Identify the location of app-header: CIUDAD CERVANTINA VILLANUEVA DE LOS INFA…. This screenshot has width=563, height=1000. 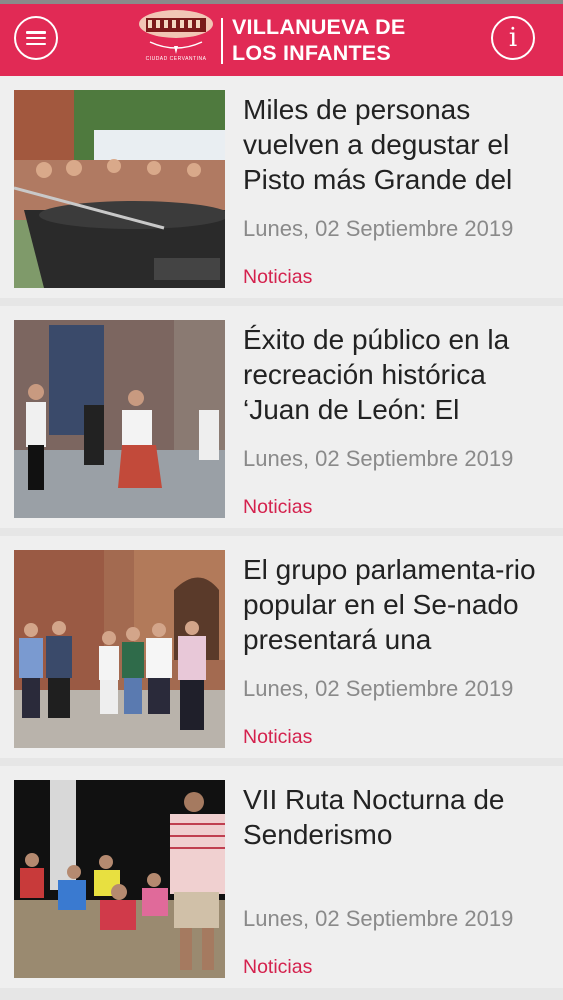
(281, 40).